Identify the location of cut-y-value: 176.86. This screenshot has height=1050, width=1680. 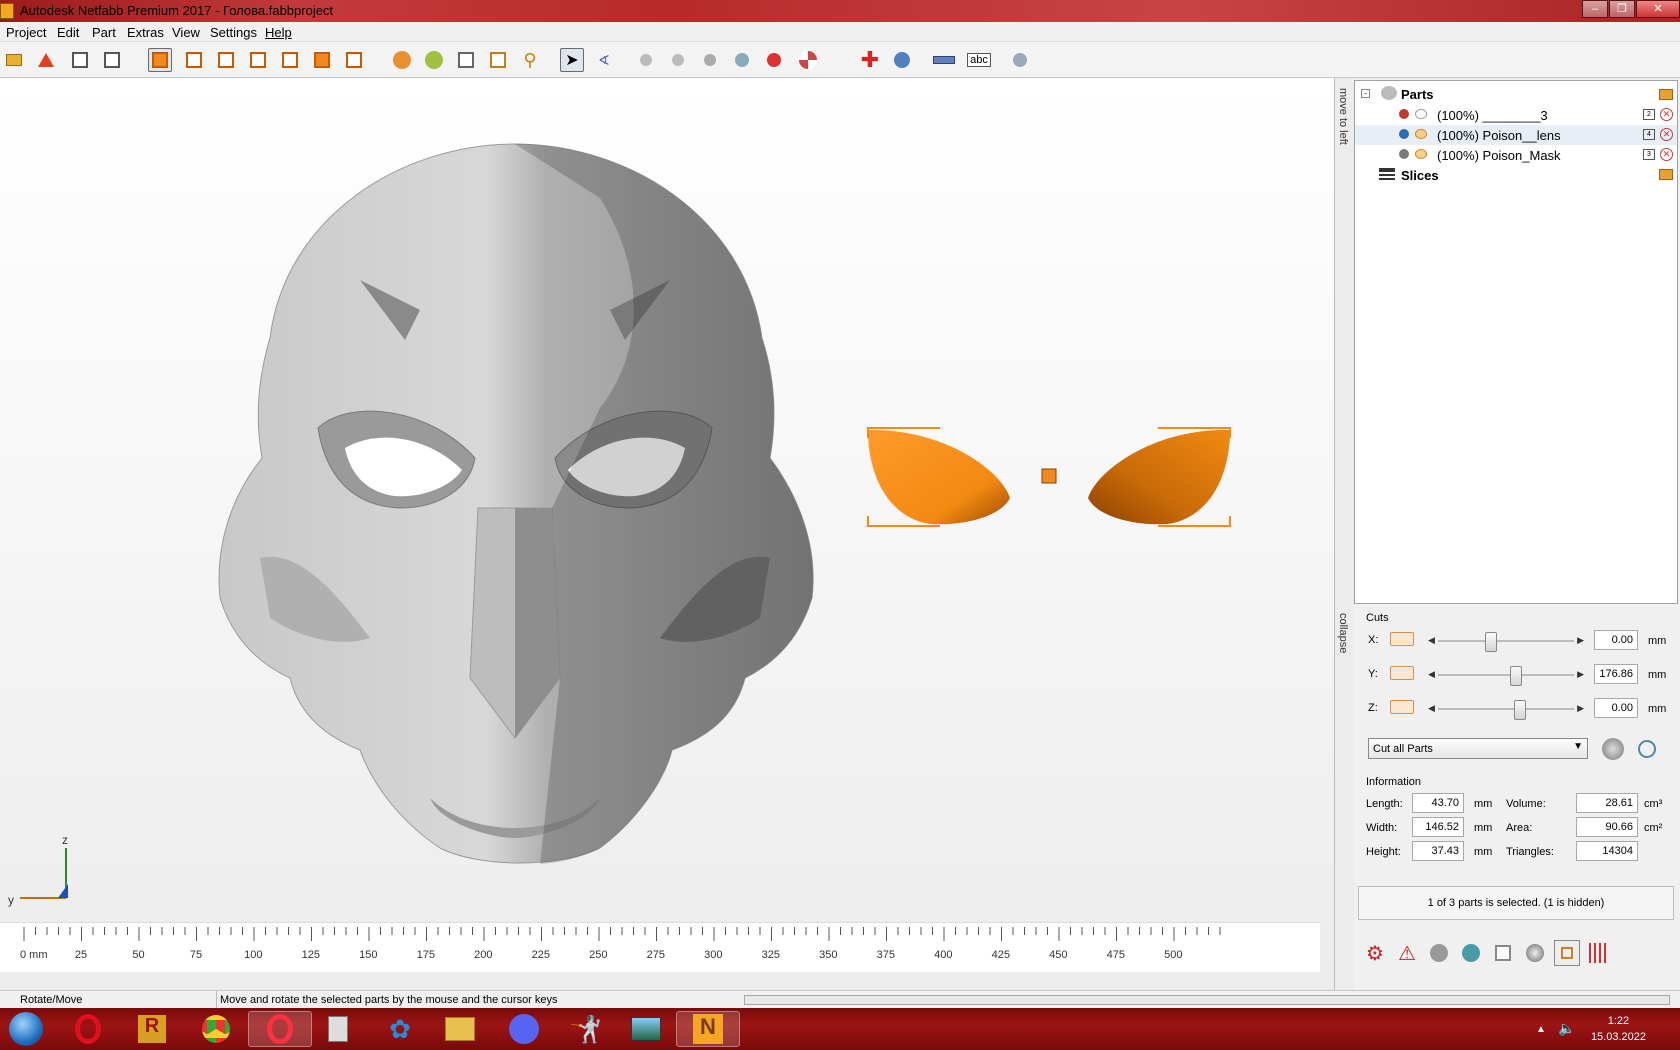
(1616, 674).